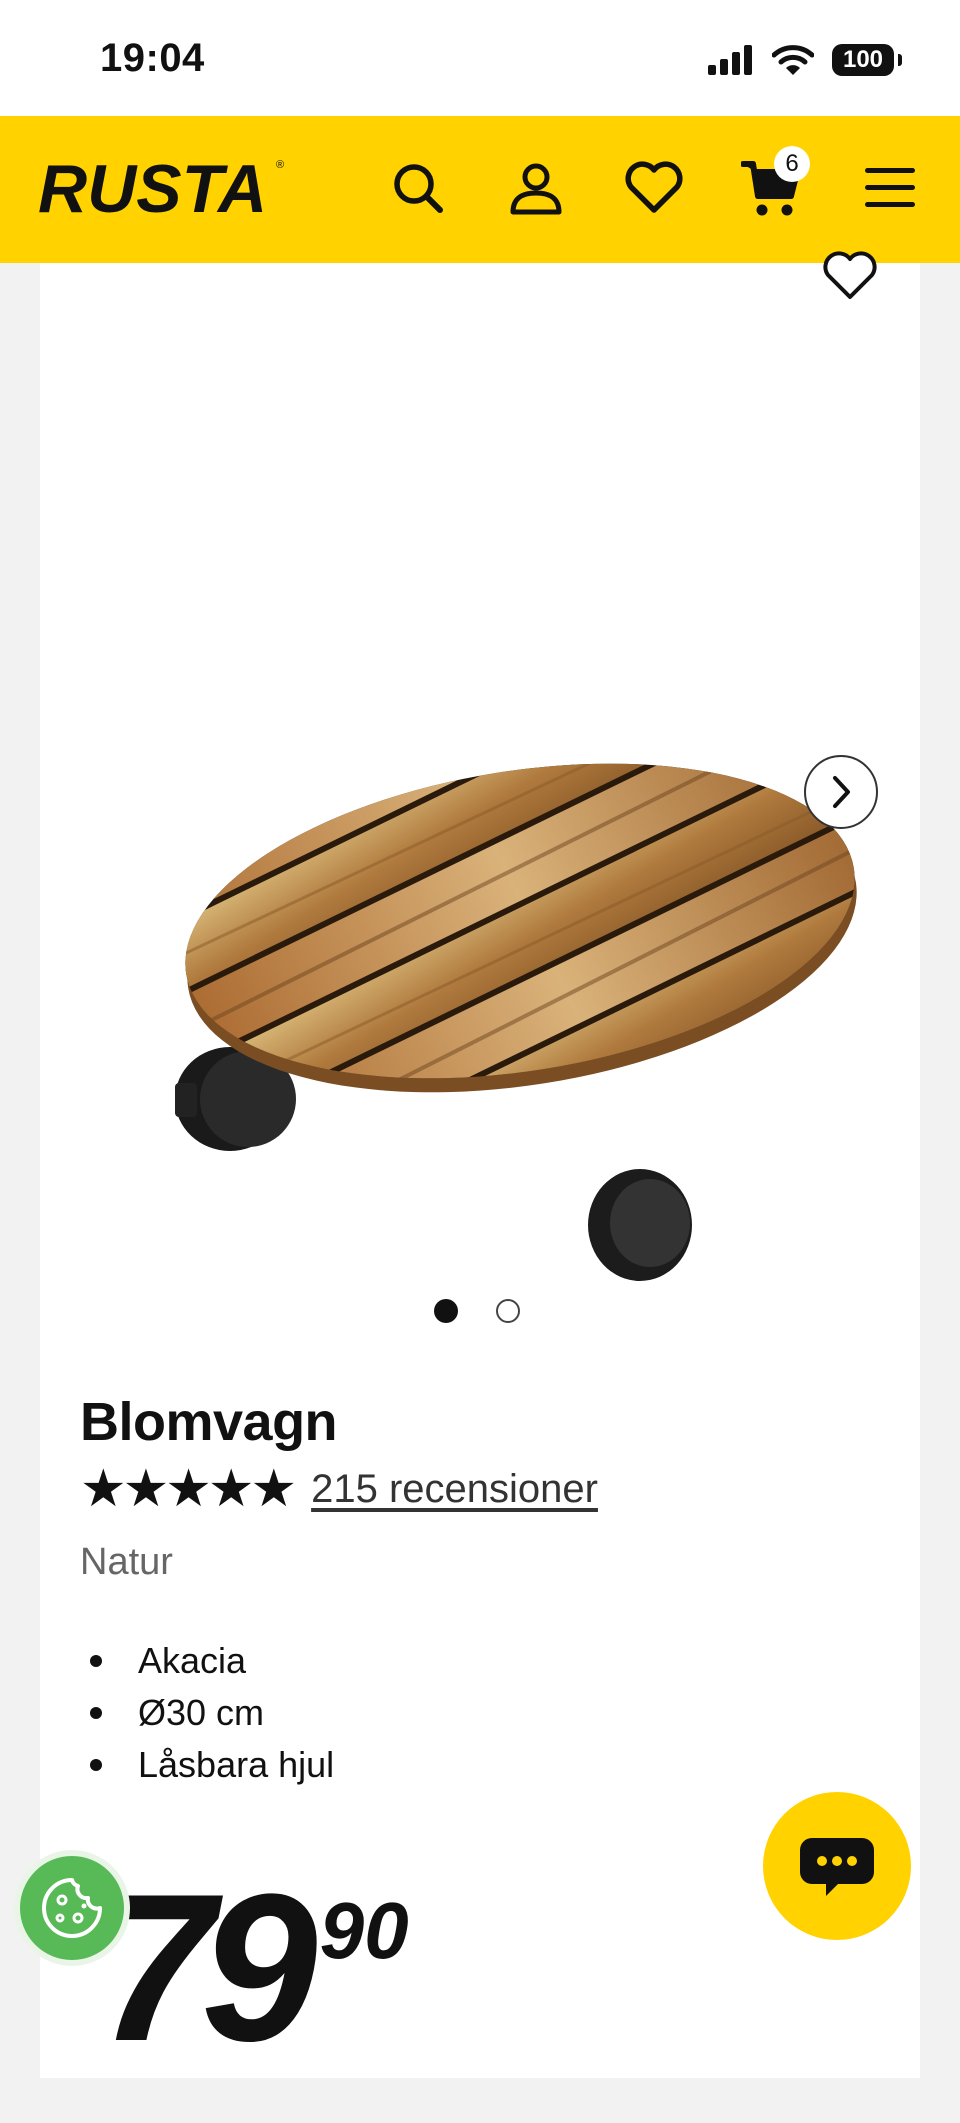 This screenshot has width=960, height=2123. What do you see at coordinates (454, 1489) in the screenshot?
I see `reviews-link: 215 recensioner` at bounding box center [454, 1489].